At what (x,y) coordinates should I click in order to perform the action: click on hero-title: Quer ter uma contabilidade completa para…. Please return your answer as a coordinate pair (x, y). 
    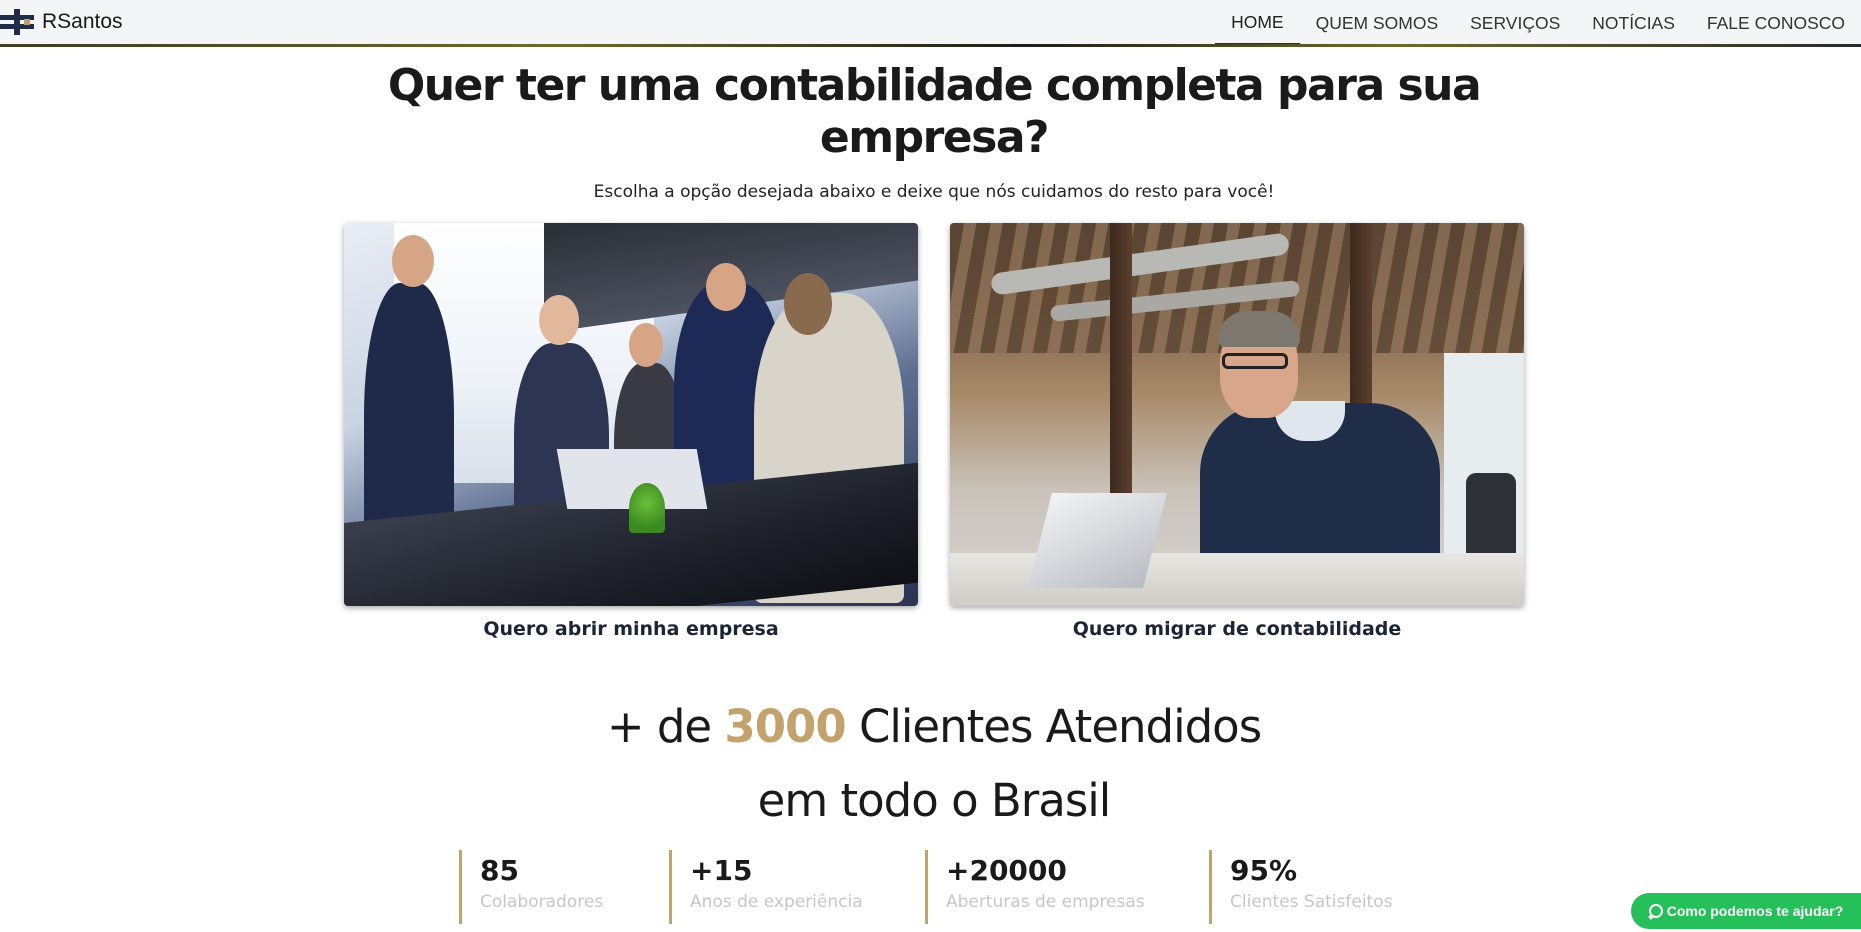
    Looking at the image, I should click on (930, 112).